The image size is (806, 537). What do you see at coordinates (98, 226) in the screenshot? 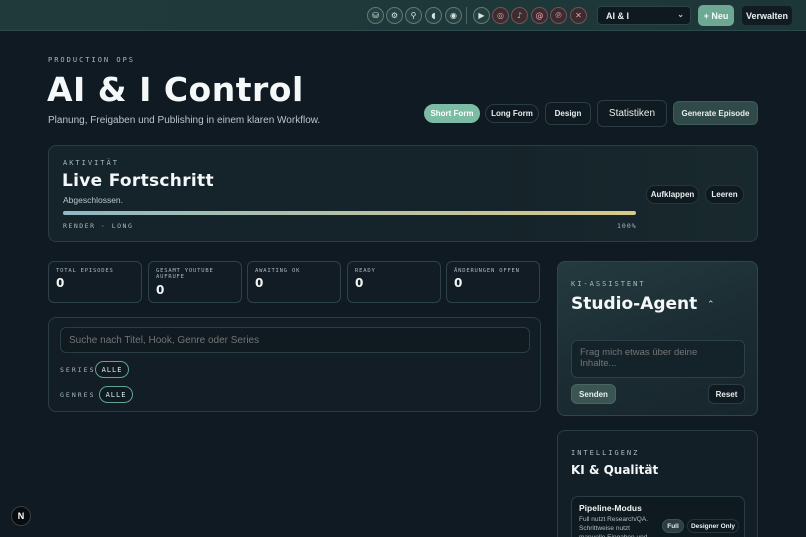
I see `progress-label: RENDER · LONG` at bounding box center [98, 226].